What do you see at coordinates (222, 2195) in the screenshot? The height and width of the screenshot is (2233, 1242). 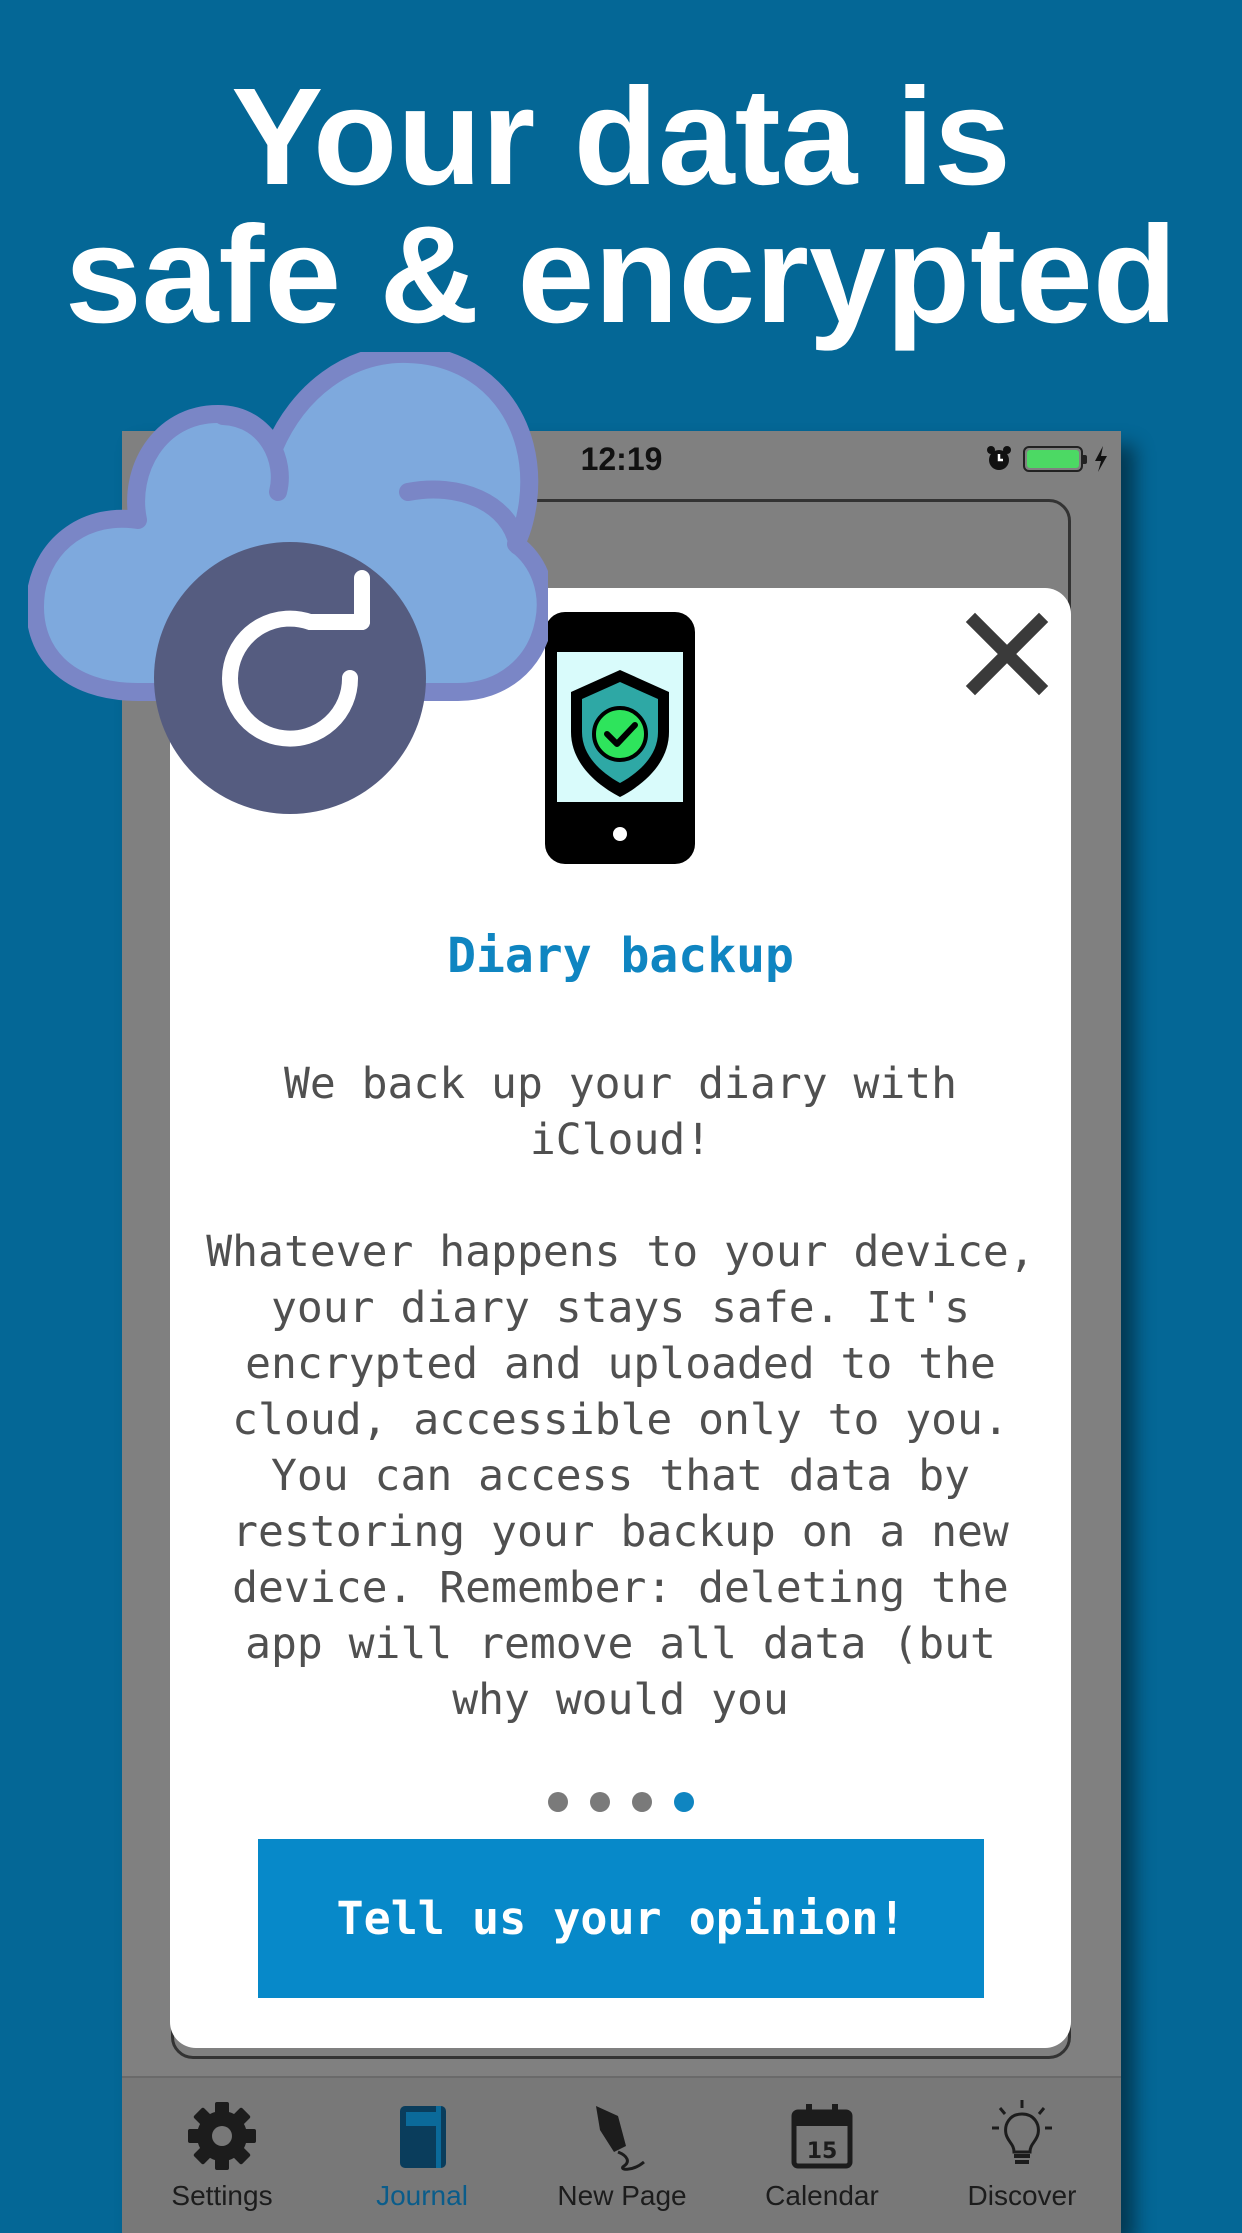 I see `tab-label: Settings` at bounding box center [222, 2195].